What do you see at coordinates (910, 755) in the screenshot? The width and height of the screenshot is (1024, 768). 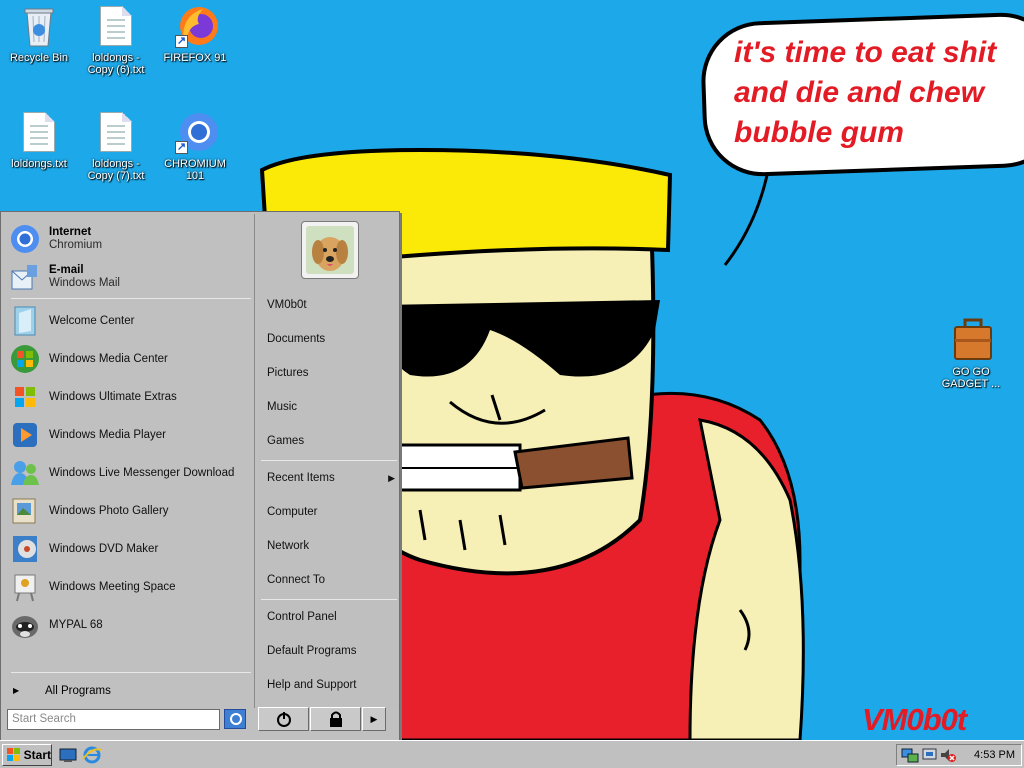 I see `network-icon` at bounding box center [910, 755].